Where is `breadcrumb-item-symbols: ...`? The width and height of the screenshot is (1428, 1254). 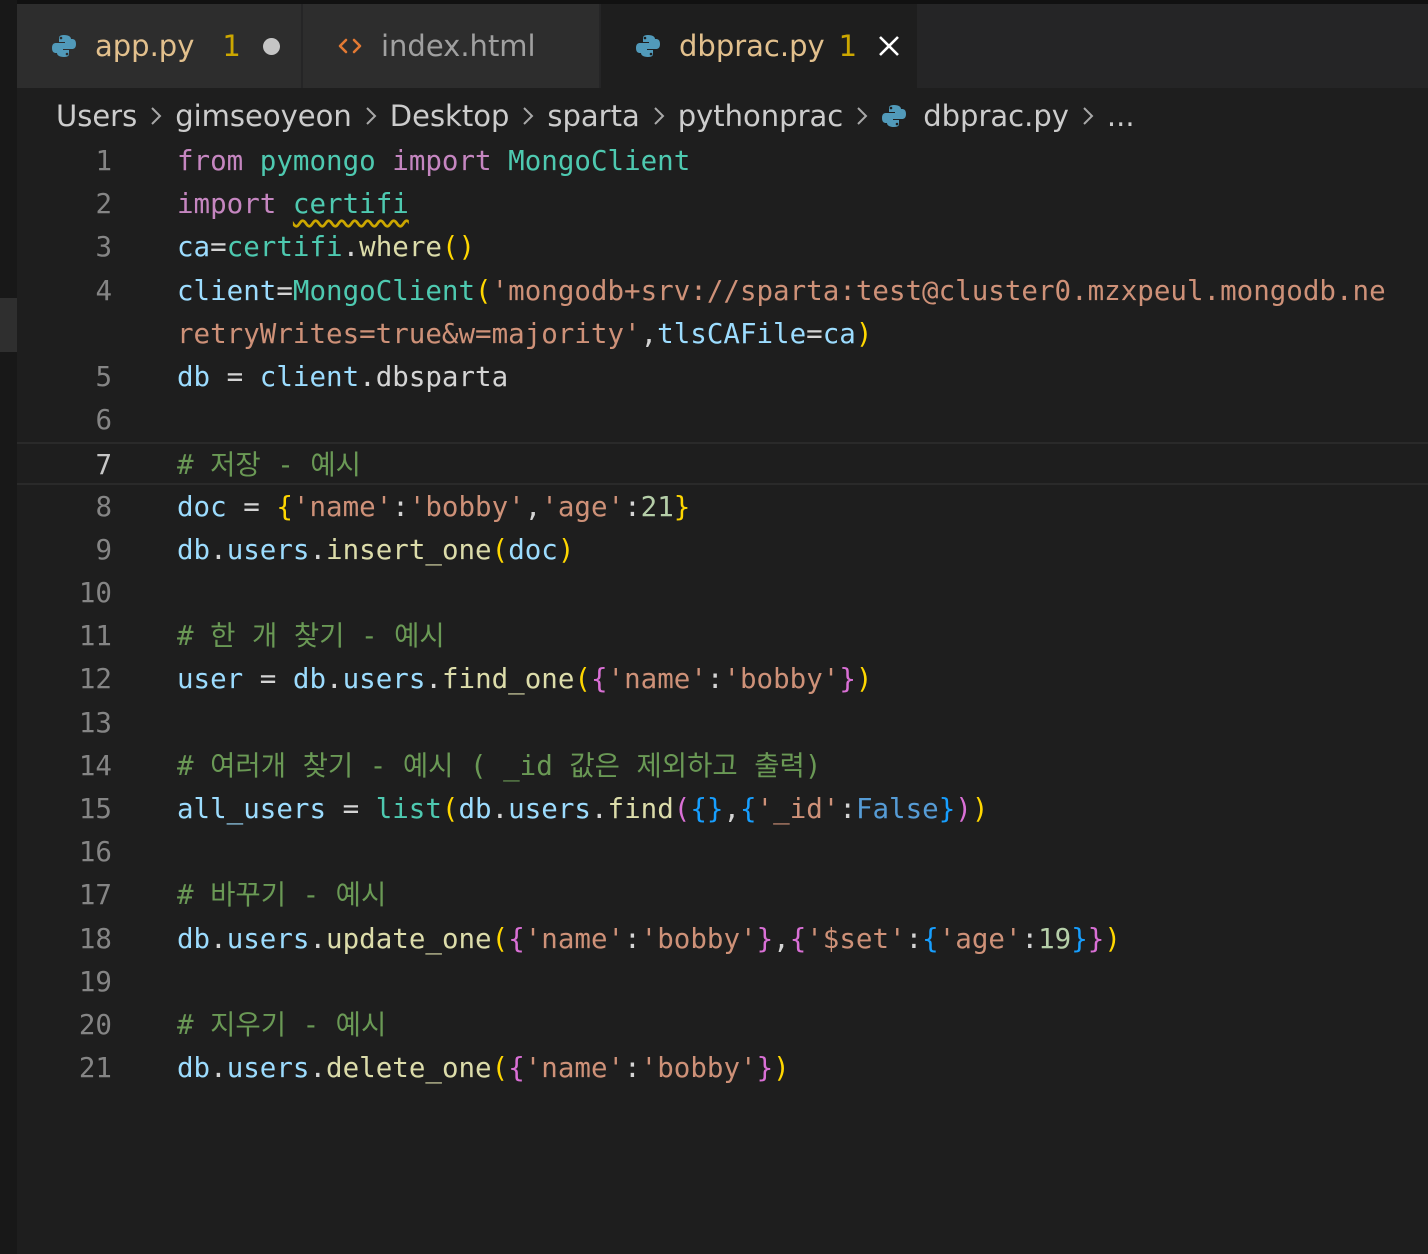 breadcrumb-item-symbols: ... is located at coordinates (1121, 116).